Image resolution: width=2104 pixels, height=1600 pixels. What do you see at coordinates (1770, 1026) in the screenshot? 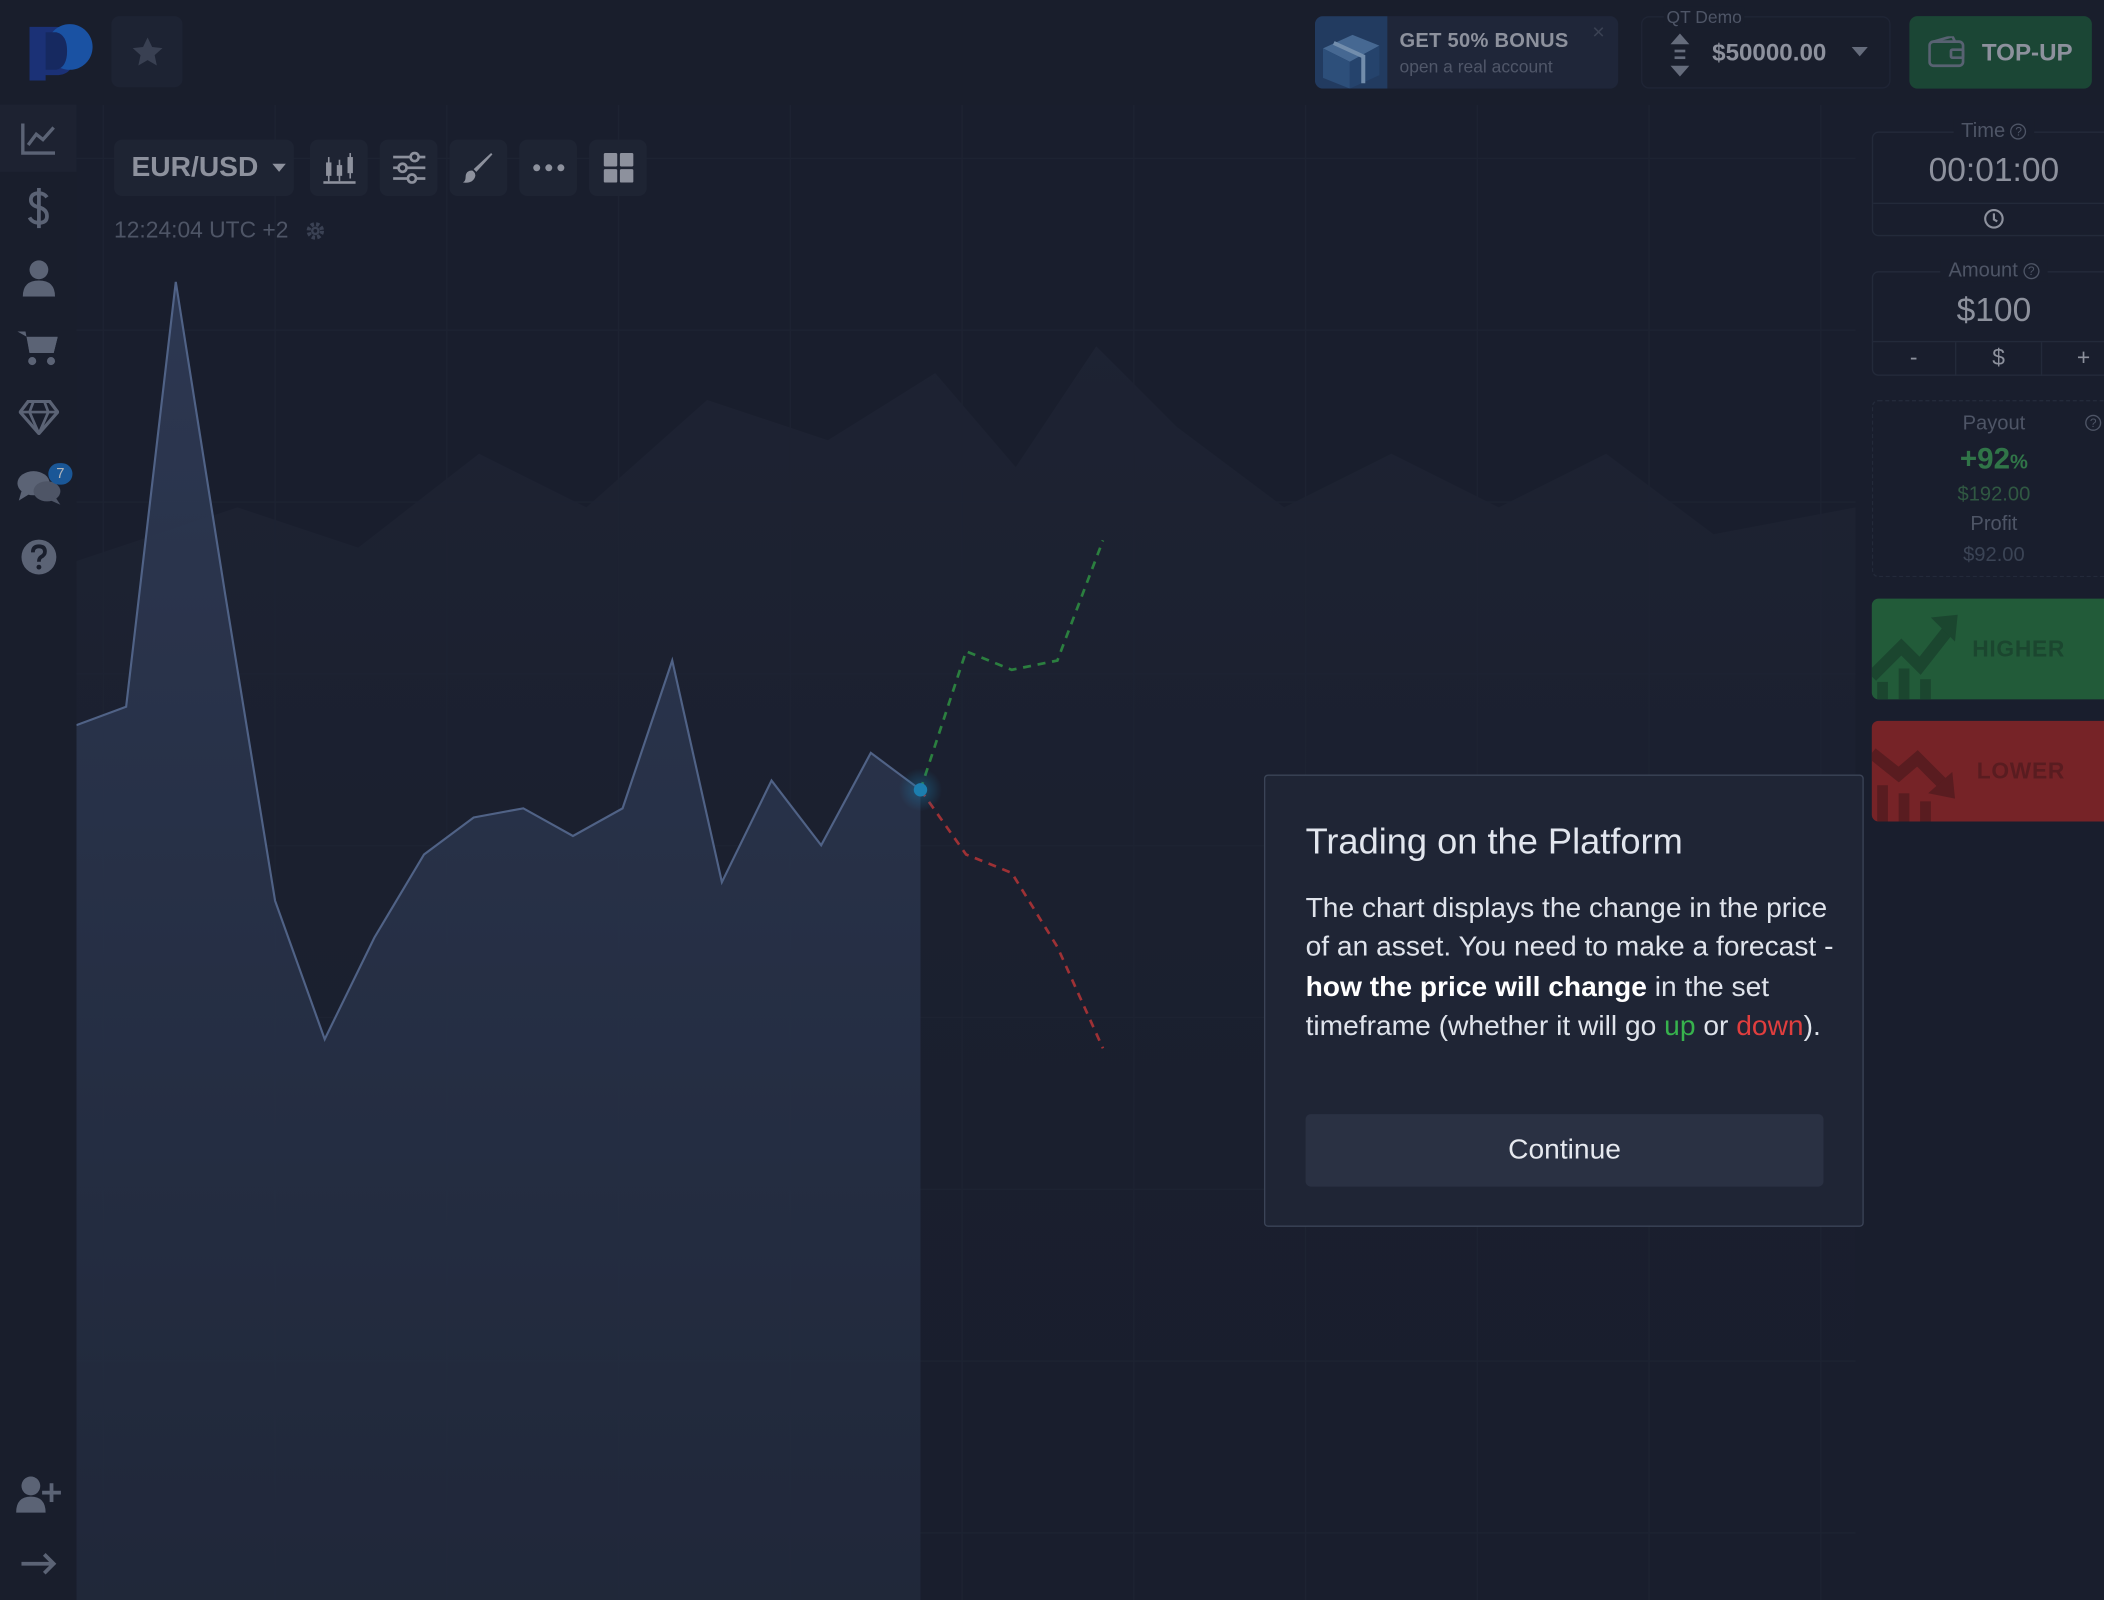
I see `dialog-text-down: down` at bounding box center [1770, 1026].